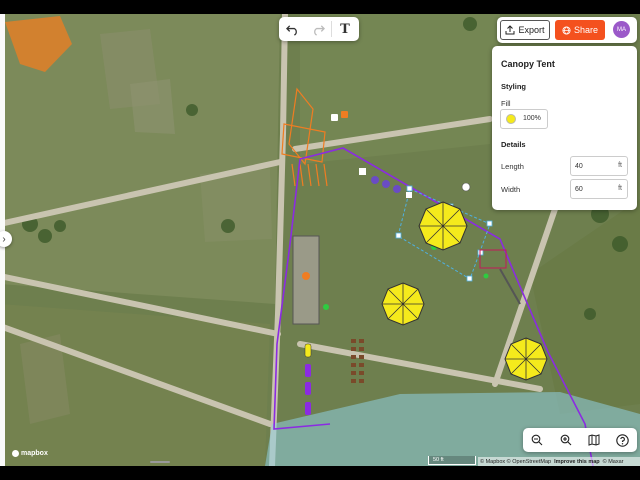 The width and height of the screenshot is (640, 480). Describe the element at coordinates (531, 30) in the screenshot. I see `export-label: Export` at that location.